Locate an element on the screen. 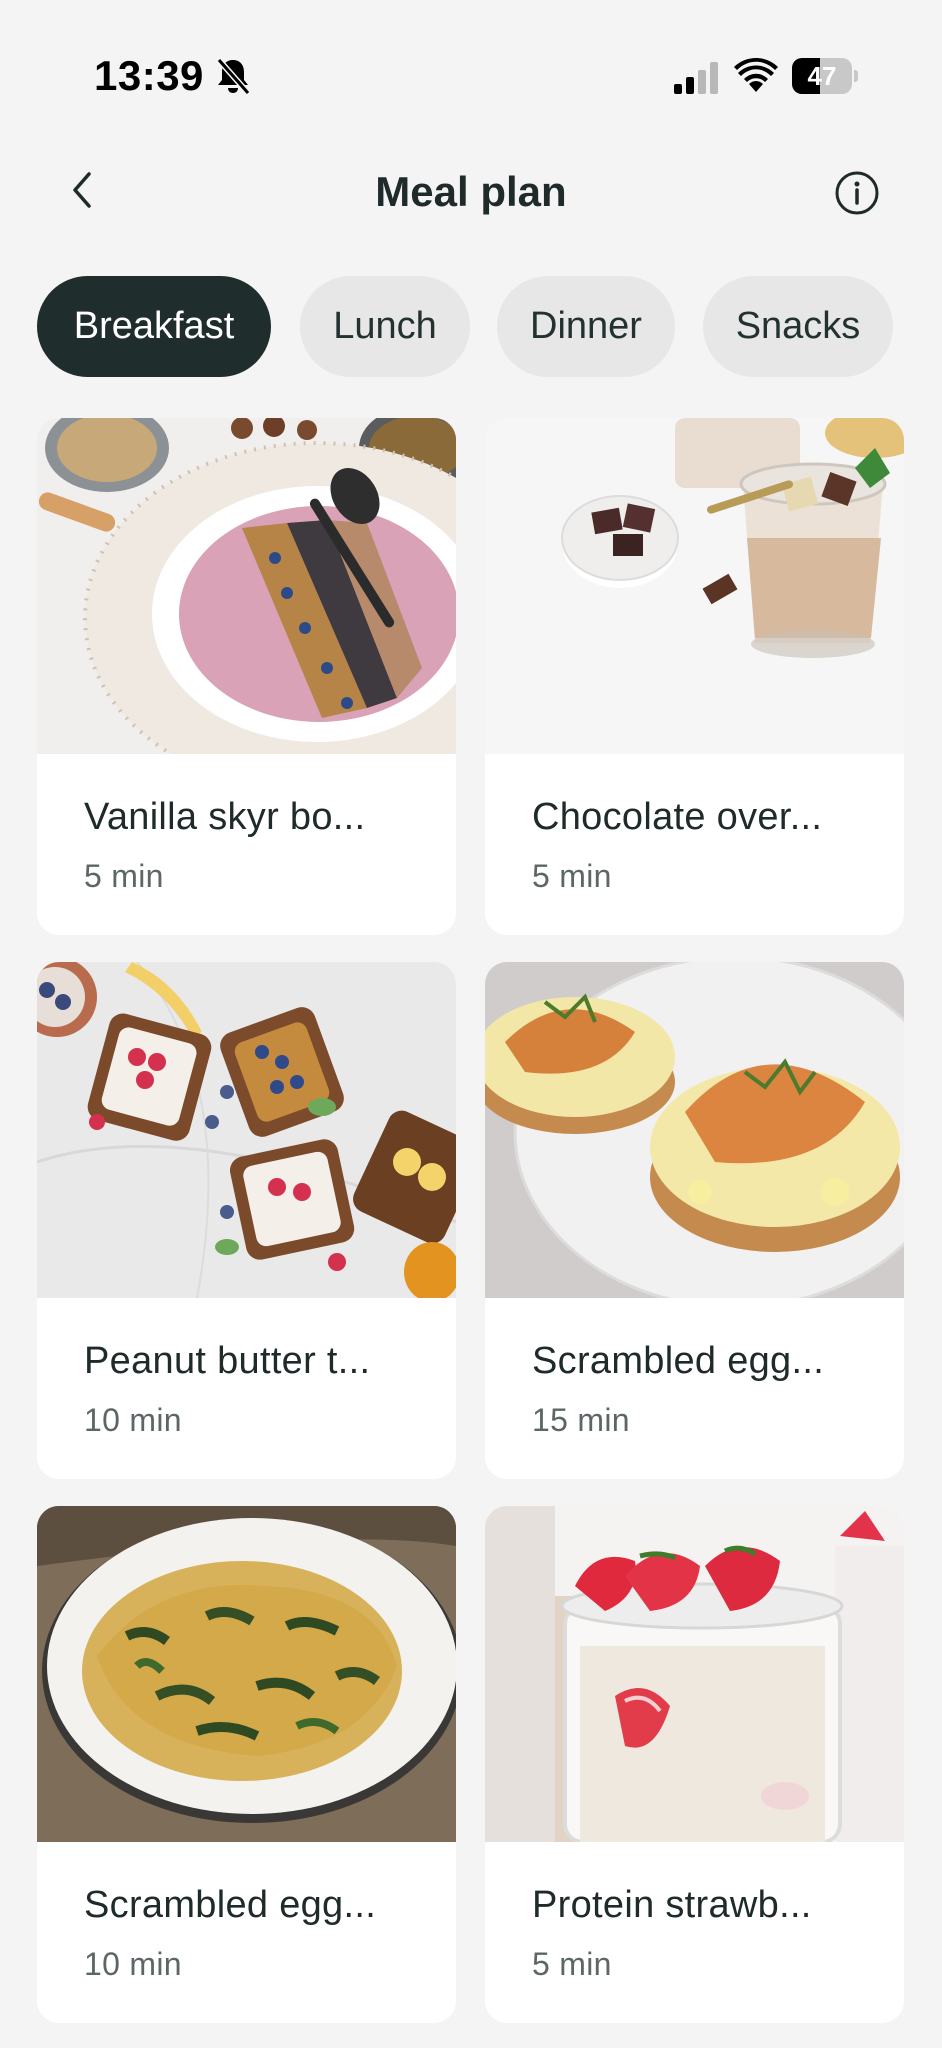 This screenshot has width=942, height=2048. meal-card: Protein strawb... 5 min is located at coordinates (694, 1764).